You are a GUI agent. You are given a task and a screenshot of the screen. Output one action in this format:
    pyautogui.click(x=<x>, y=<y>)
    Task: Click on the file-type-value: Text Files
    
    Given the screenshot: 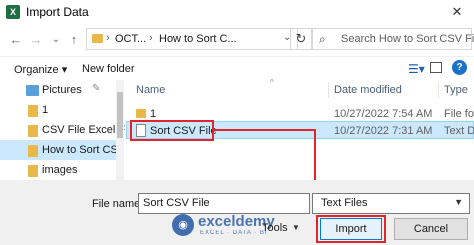 What is the action you would take?
    pyautogui.click(x=344, y=203)
    